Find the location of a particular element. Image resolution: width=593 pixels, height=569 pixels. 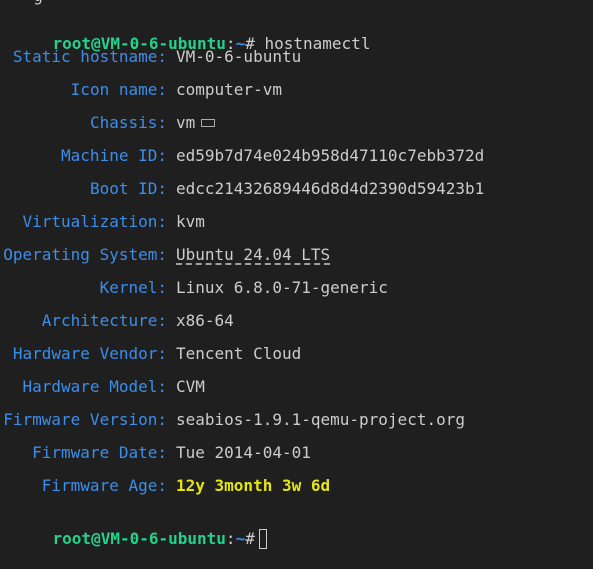

info-value-text: Ubuntu 24.04 LTS is located at coordinates (253, 254).